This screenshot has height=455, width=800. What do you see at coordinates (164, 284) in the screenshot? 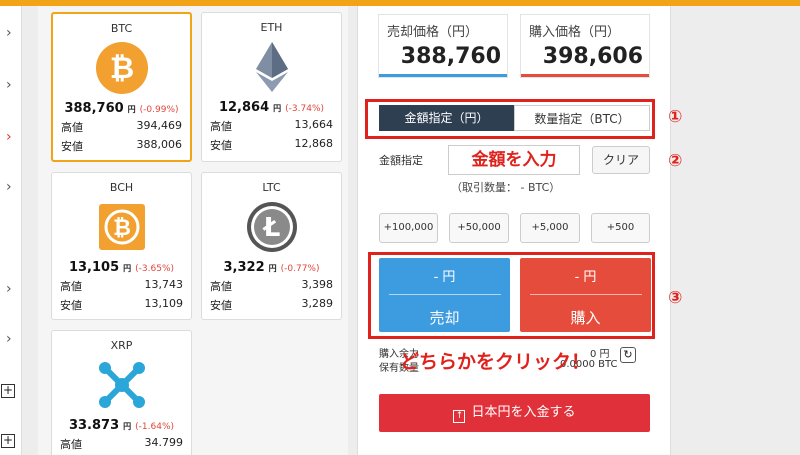
I see `coin-high: 13,743` at bounding box center [164, 284].